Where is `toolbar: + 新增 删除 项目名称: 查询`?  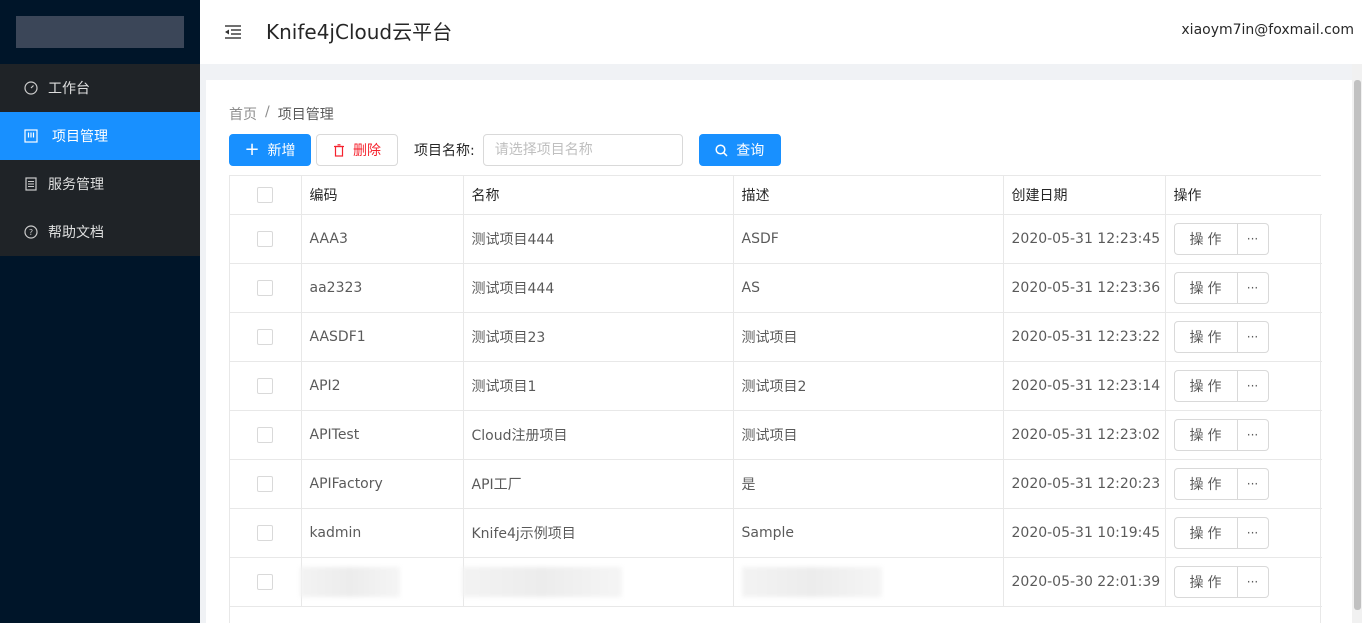
toolbar: + 新增 删除 项目名称: 查询 is located at coordinates (505, 150).